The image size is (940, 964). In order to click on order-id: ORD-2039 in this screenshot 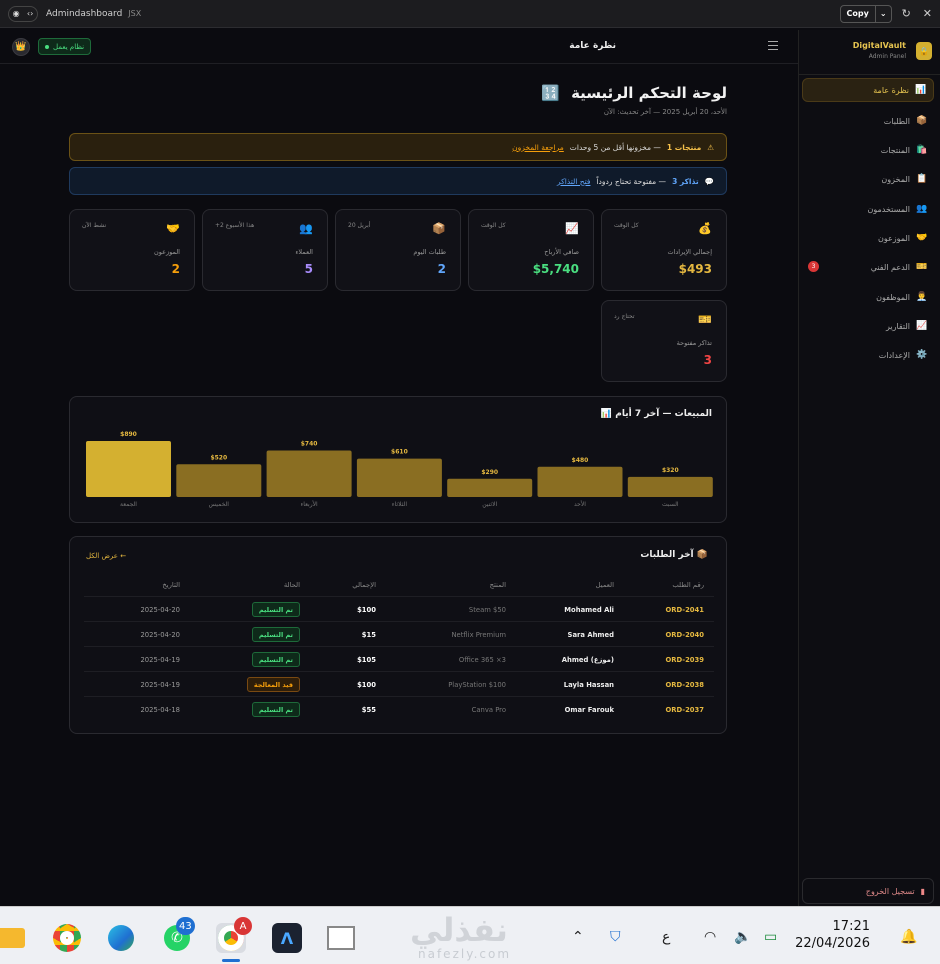, I will do `click(684, 660)`.